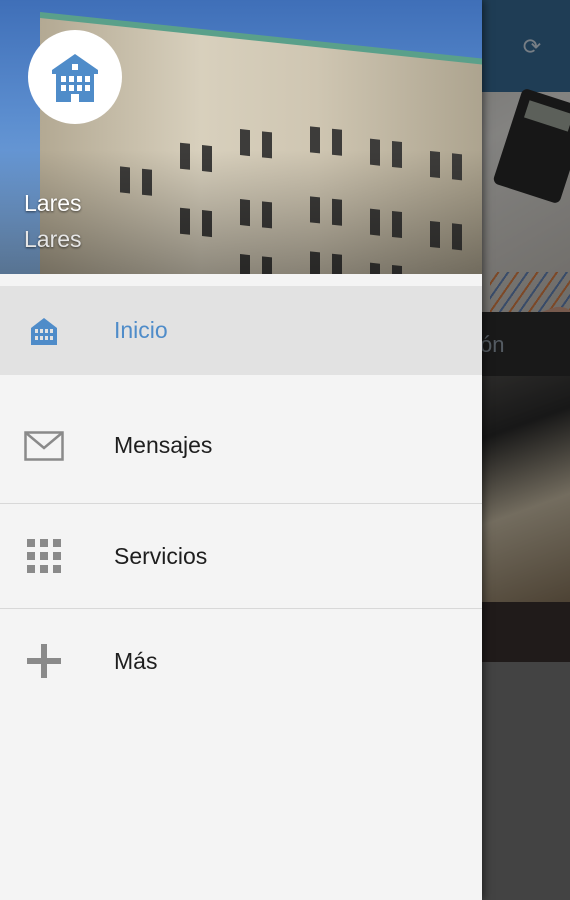 The height and width of the screenshot is (900, 570). I want to click on menu-item-label: Mensajes, so click(163, 445).